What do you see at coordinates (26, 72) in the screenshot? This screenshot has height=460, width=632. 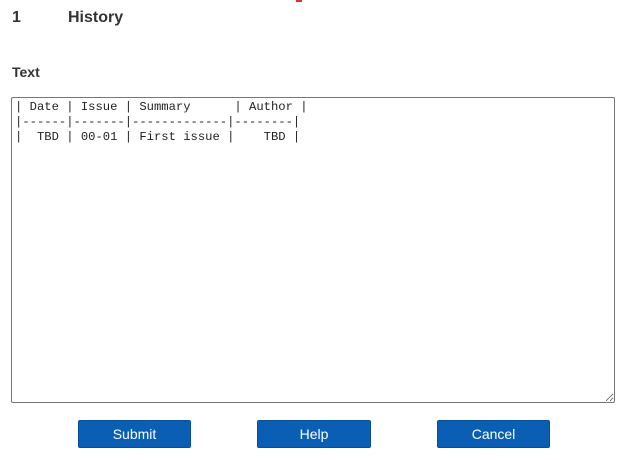 I see `text-field-label: Text` at bounding box center [26, 72].